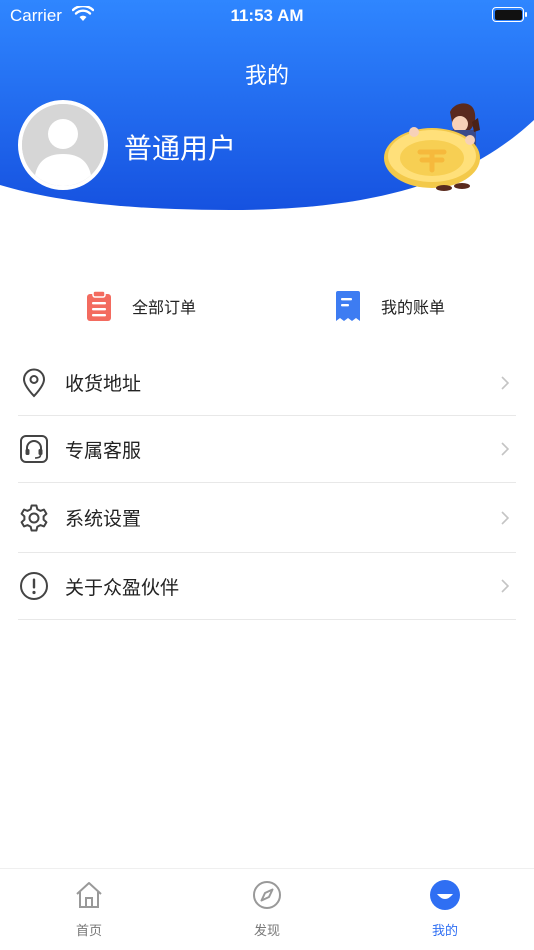  Describe the element at coordinates (88, 931) in the screenshot. I see `tab-label: 首页` at that location.